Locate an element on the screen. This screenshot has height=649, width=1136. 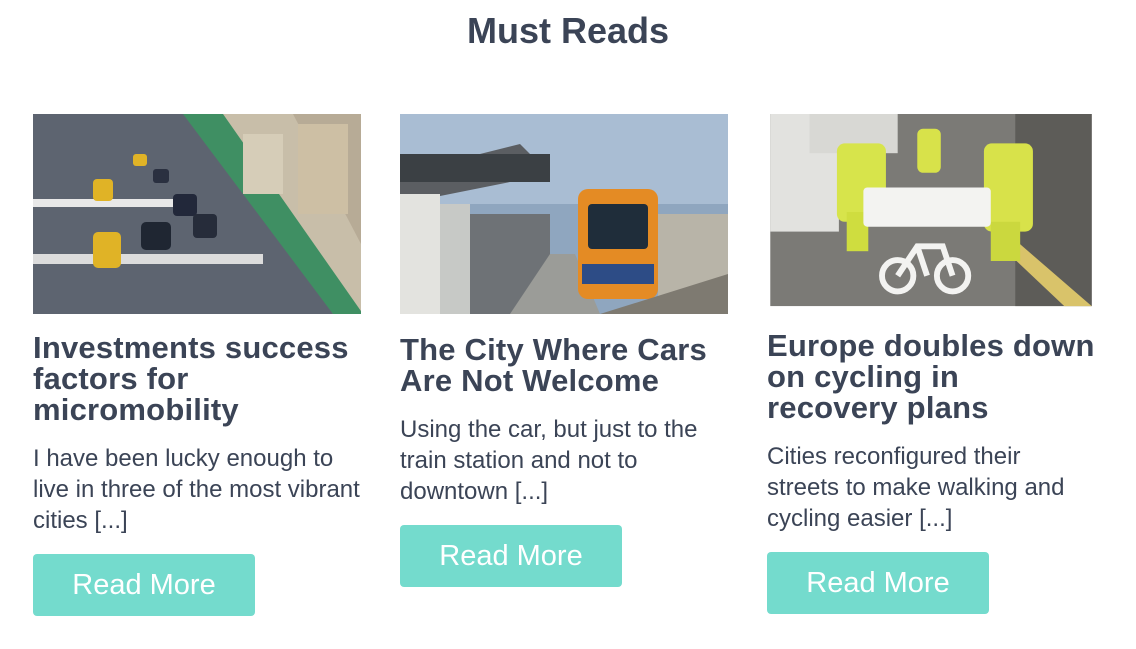
city-traffic-image is located at coordinates (197, 214).